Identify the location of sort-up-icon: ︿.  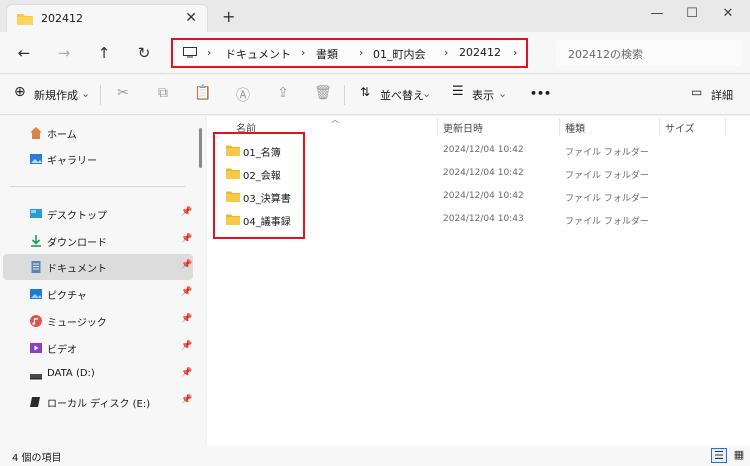
(335, 119).